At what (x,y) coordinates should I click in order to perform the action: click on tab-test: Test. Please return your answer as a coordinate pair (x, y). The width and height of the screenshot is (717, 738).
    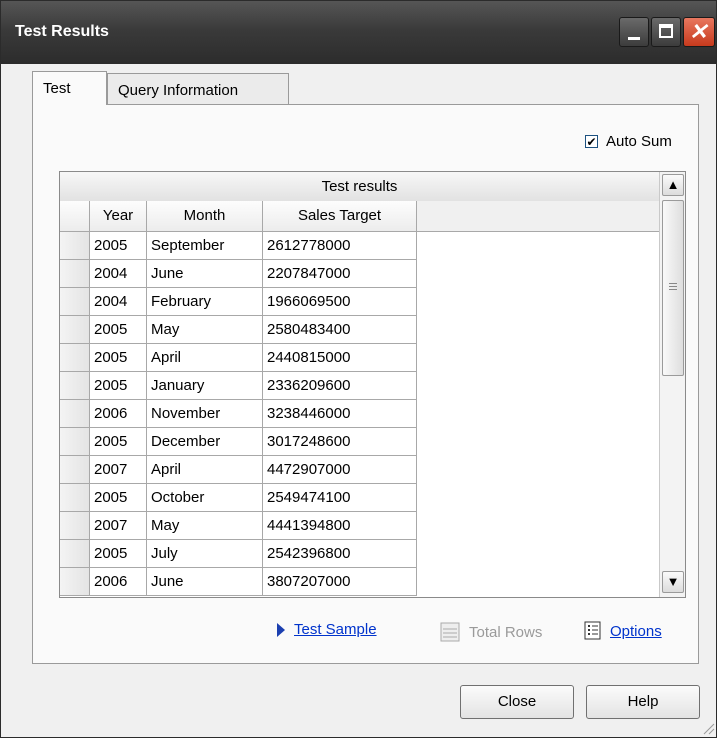
    Looking at the image, I should click on (69, 88).